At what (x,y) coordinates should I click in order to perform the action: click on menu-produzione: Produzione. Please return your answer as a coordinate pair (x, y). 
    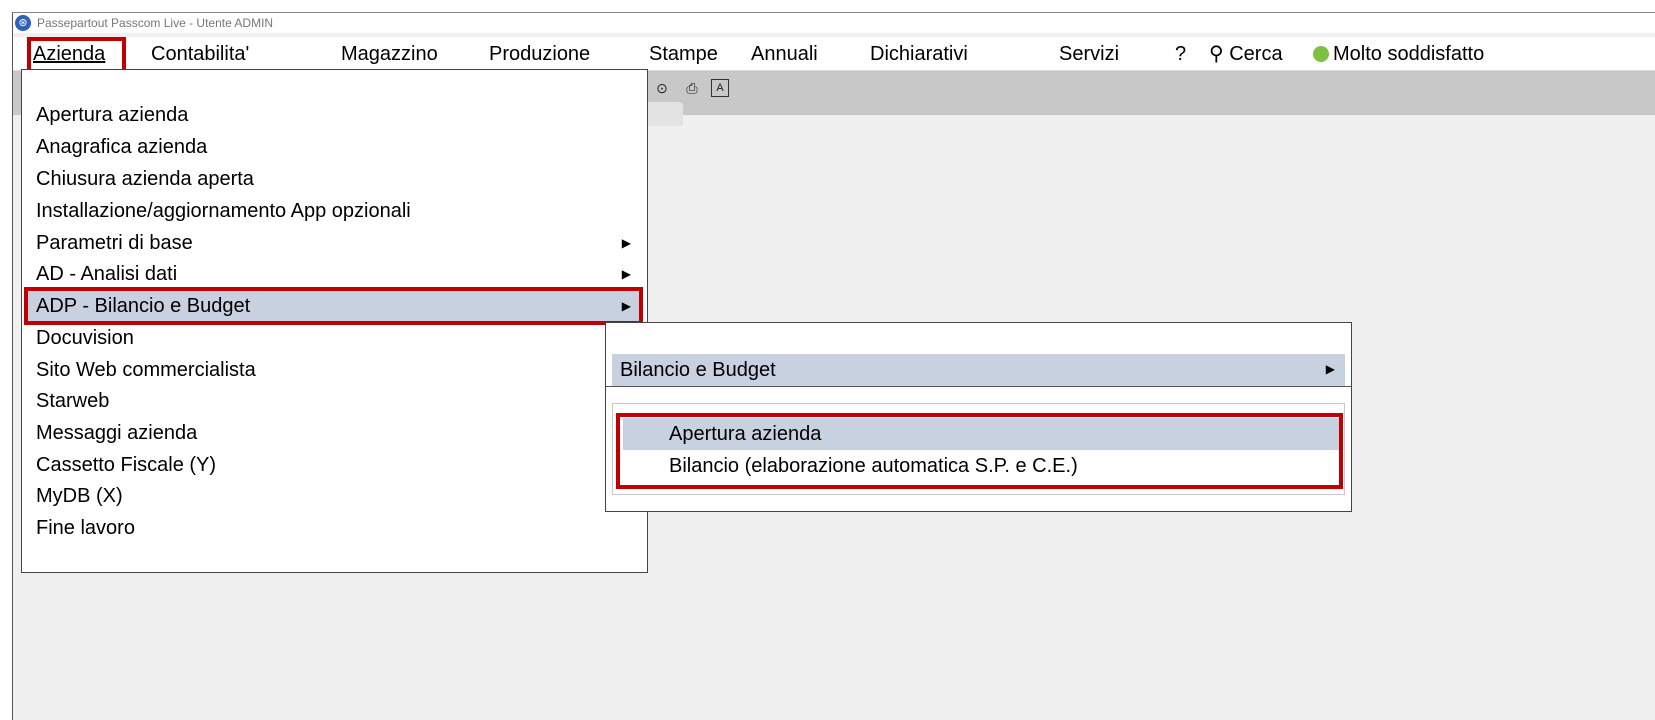
    Looking at the image, I should click on (539, 54).